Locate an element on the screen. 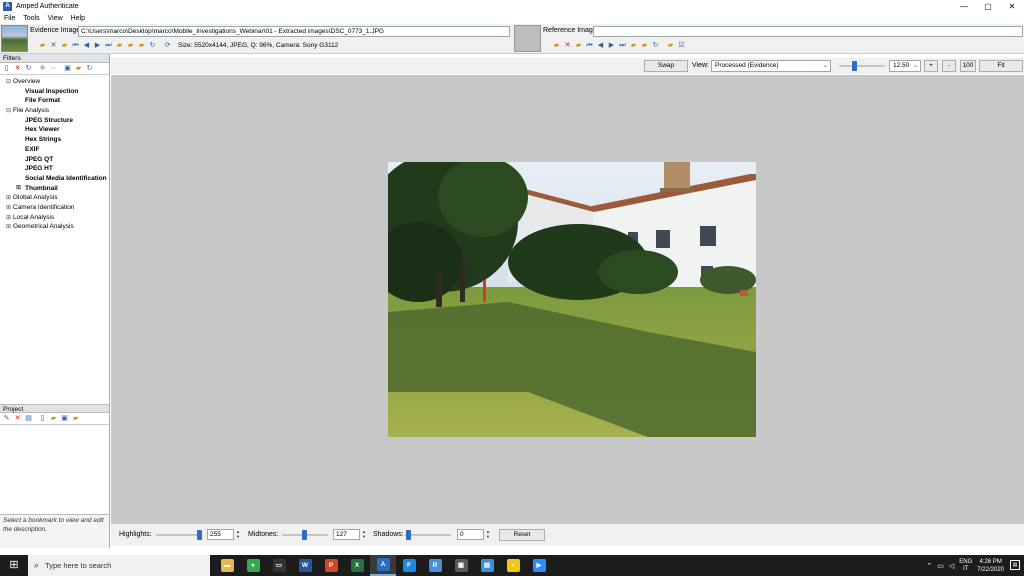  minimize-button: — is located at coordinates (964, 6).